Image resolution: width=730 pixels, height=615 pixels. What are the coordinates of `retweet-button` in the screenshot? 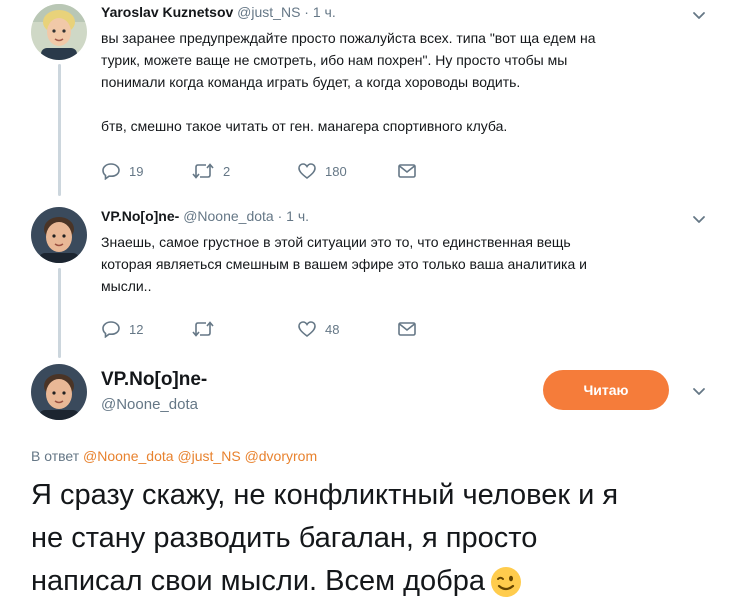 It's located at (207, 329).